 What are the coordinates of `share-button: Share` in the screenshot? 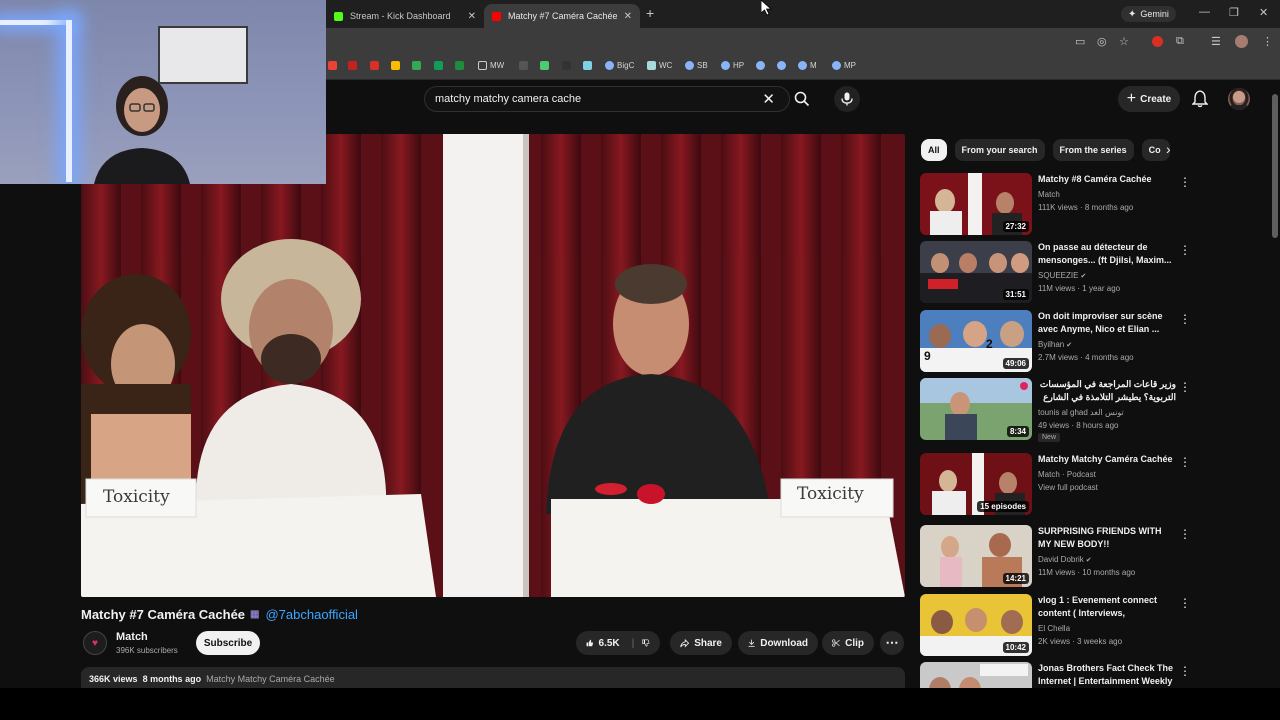 It's located at (701, 643).